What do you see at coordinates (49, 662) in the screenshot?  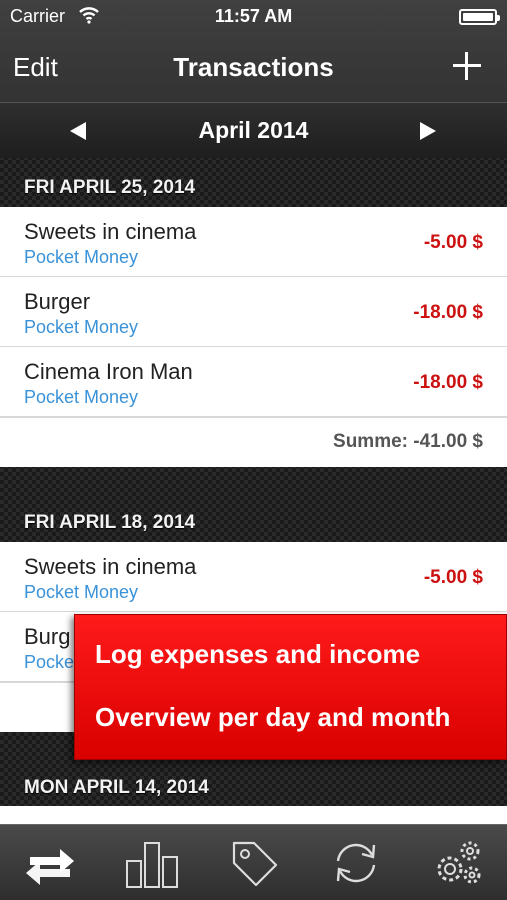 I see `transaction-category: Pocke` at bounding box center [49, 662].